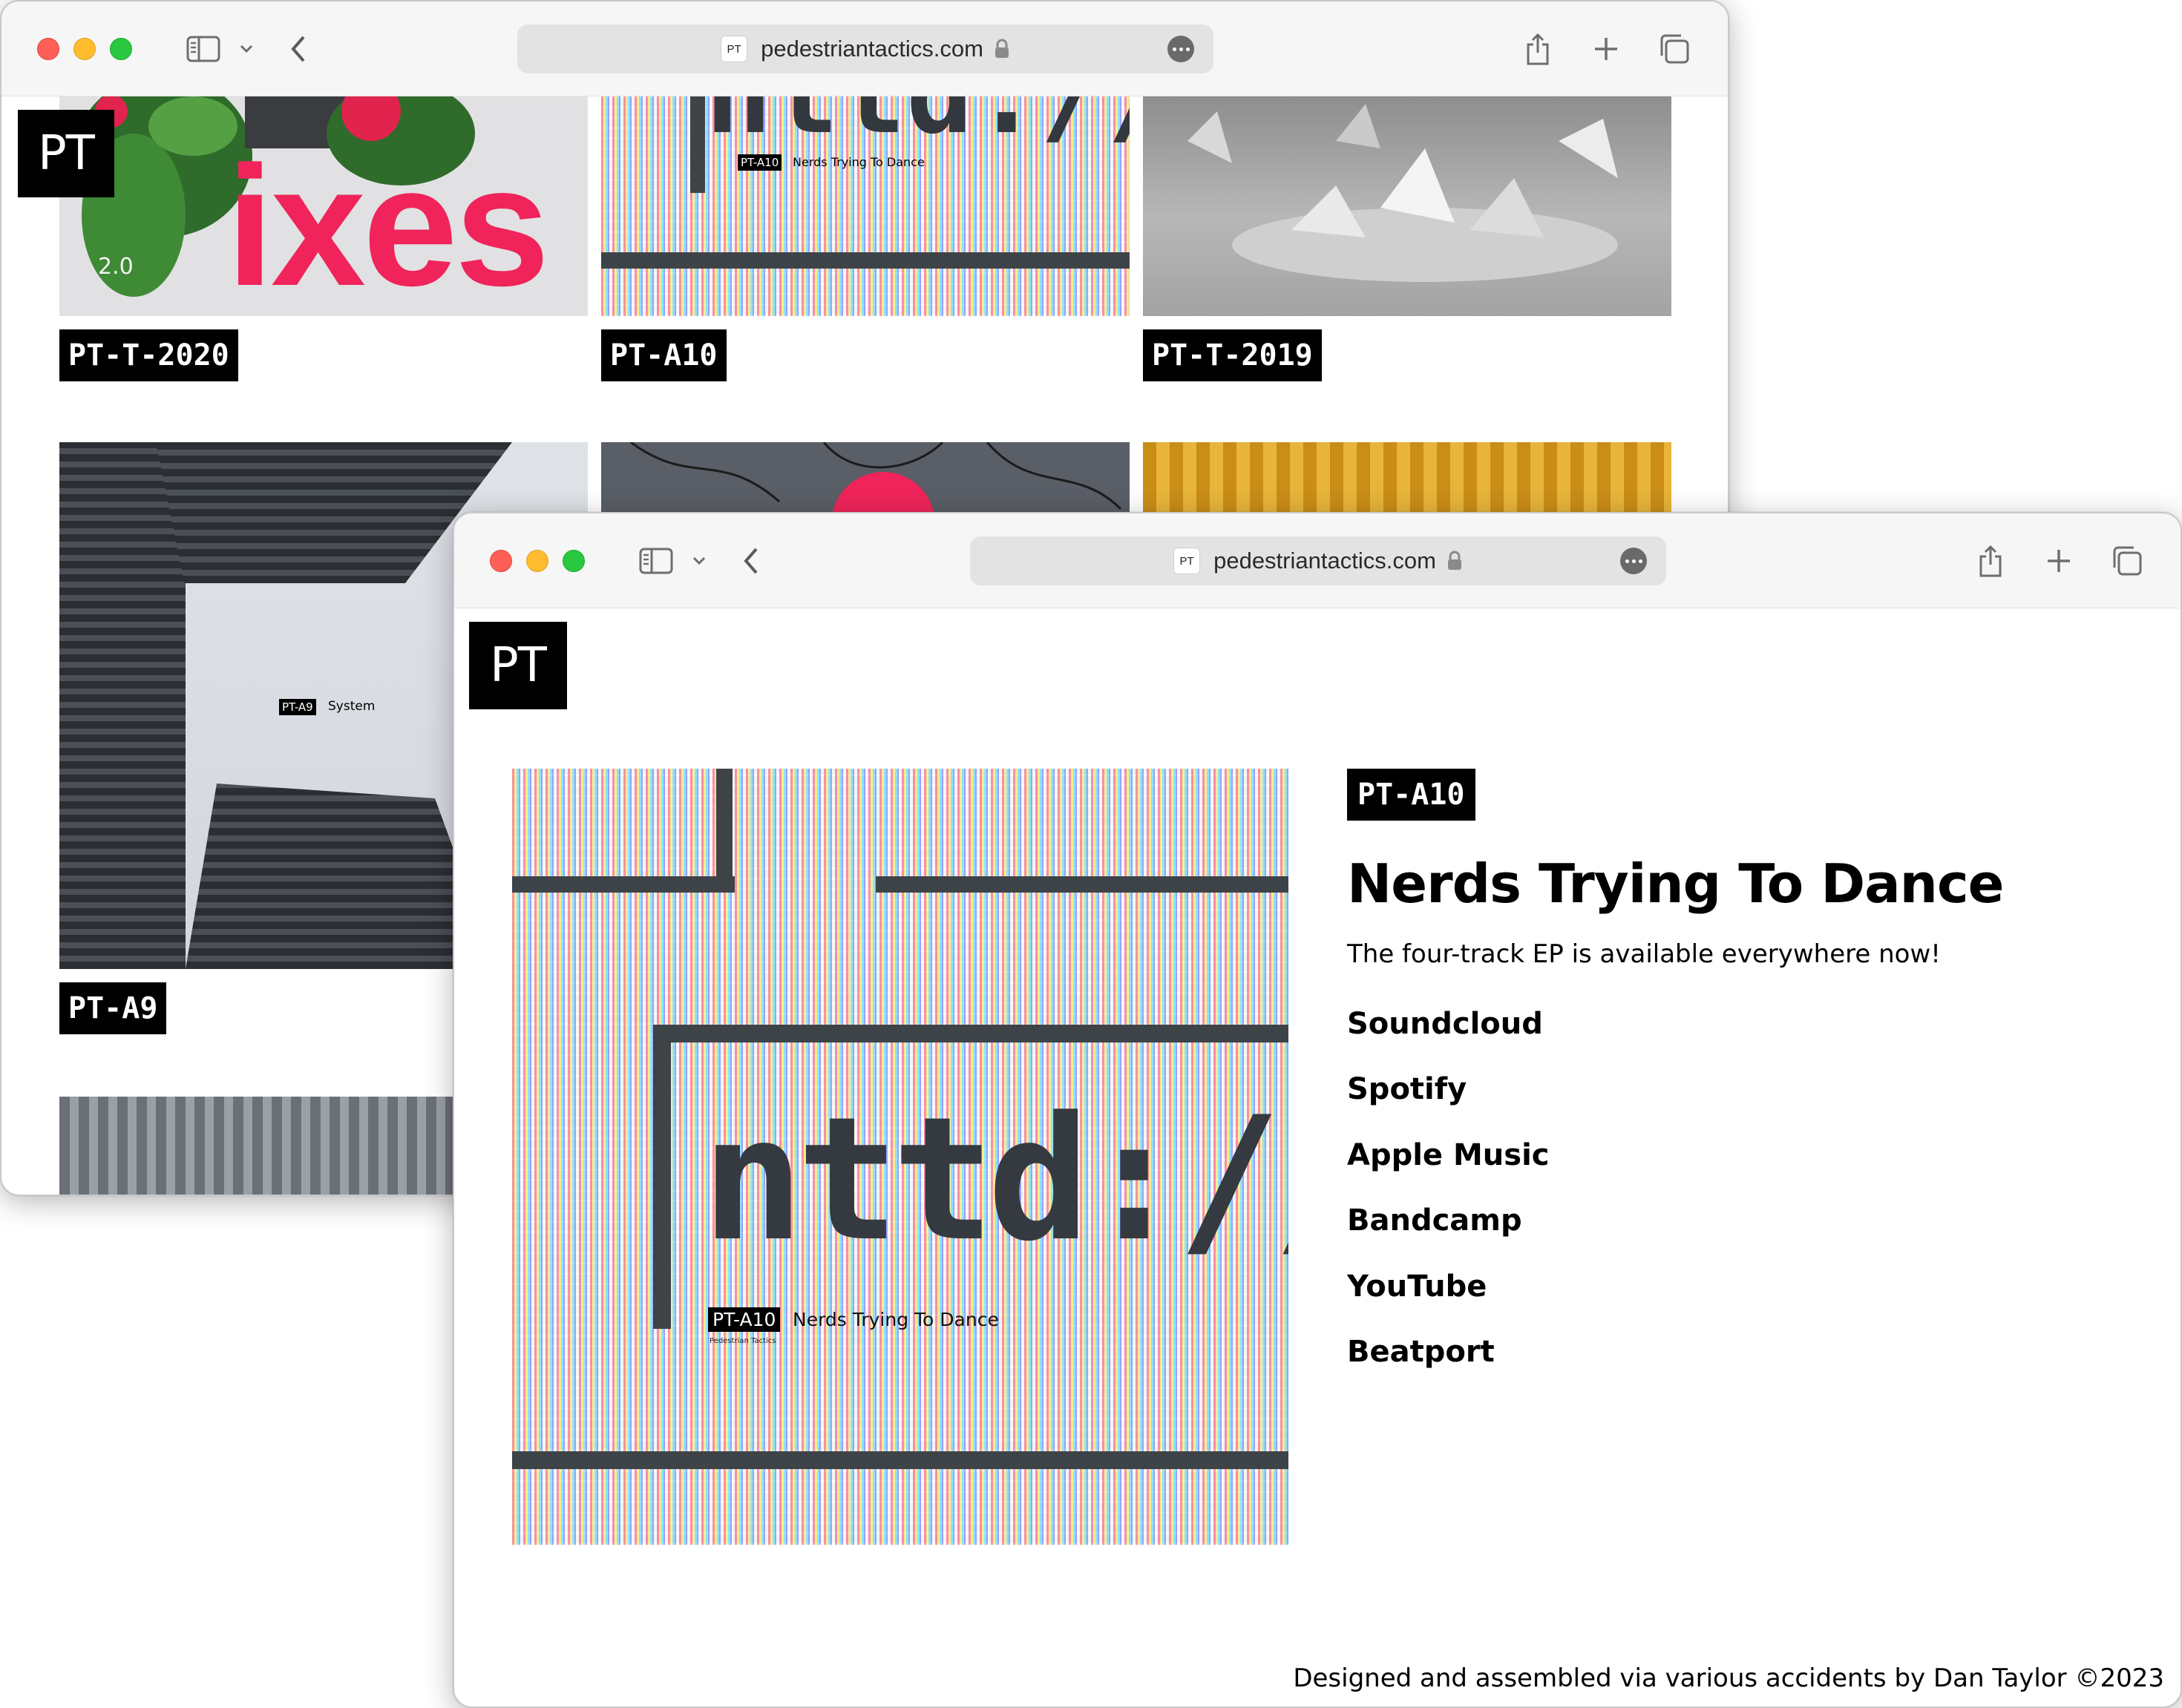  I want to click on release-art-caption-title: System, so click(352, 706).